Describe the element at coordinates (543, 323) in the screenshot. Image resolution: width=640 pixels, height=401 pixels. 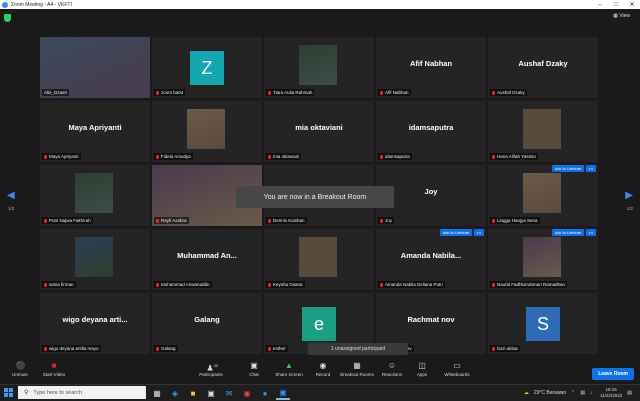
I see `participant-tile: Sfazri akbar` at that location.